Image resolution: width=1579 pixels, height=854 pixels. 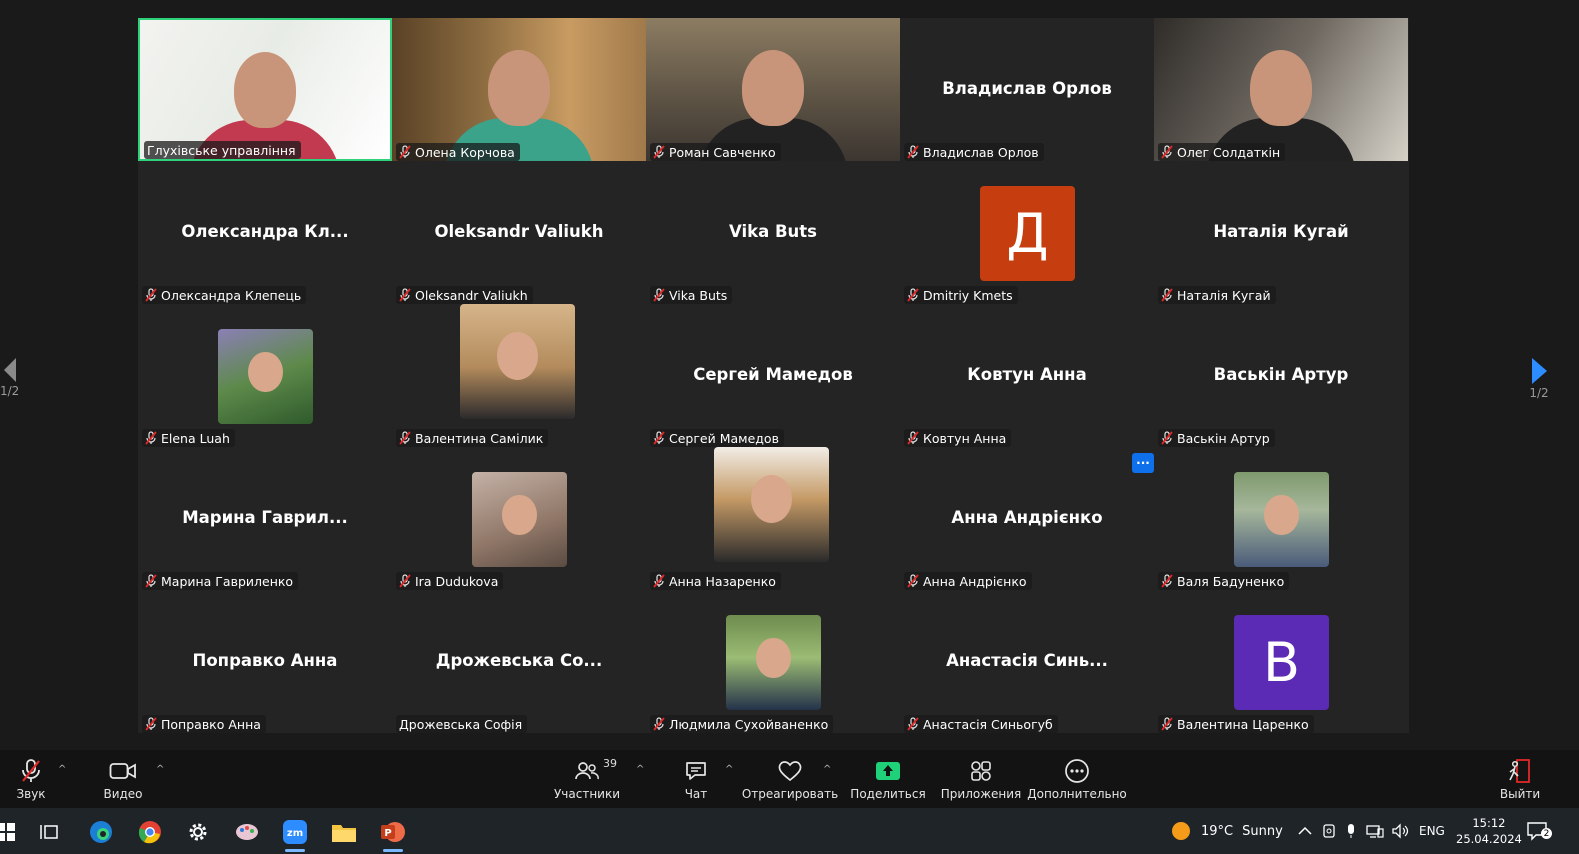 I want to click on participant-tile: Олег Солдаткін, so click(x=1281, y=89).